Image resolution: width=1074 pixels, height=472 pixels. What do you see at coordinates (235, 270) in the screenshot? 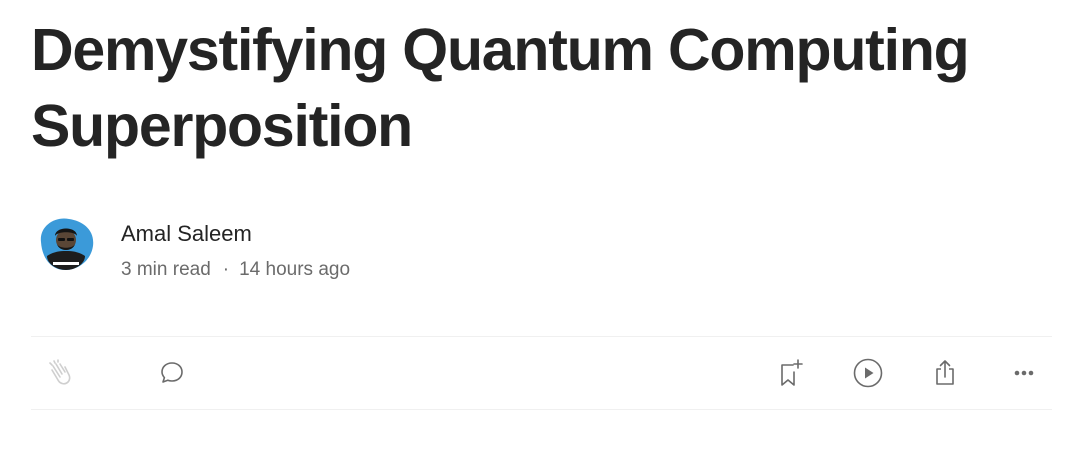
I see `article-meta: 3 min read · 14 hours ago` at bounding box center [235, 270].